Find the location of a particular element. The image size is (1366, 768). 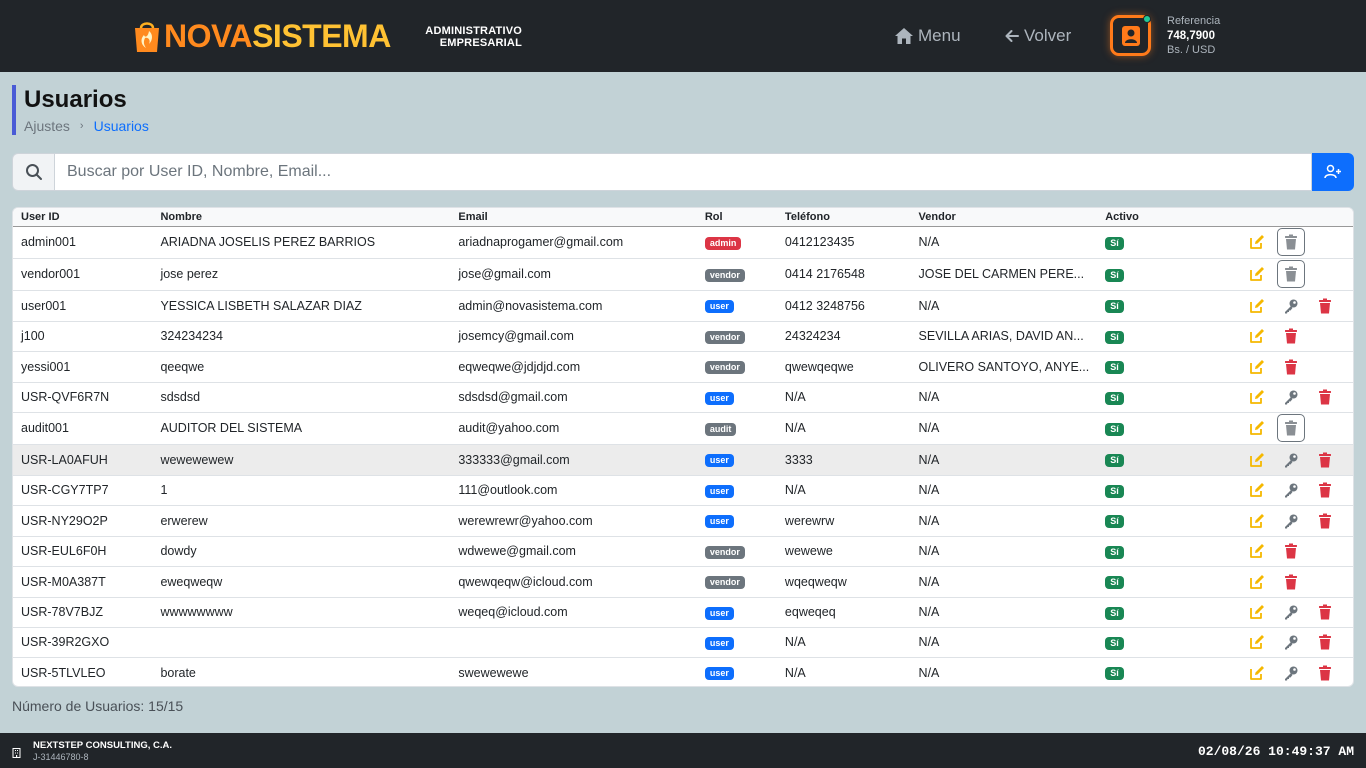

column-header-vendor: Vendor is located at coordinates (1004, 217).